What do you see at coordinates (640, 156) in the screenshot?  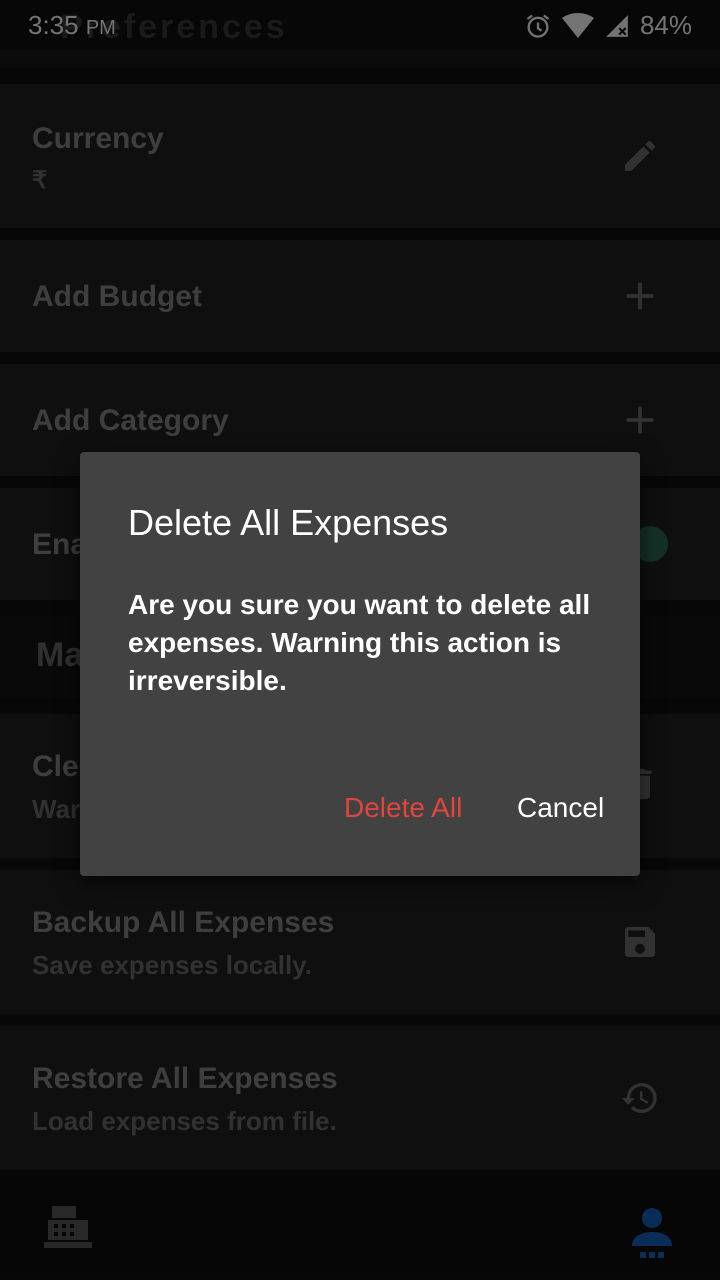 I see `pencil-icon` at bounding box center [640, 156].